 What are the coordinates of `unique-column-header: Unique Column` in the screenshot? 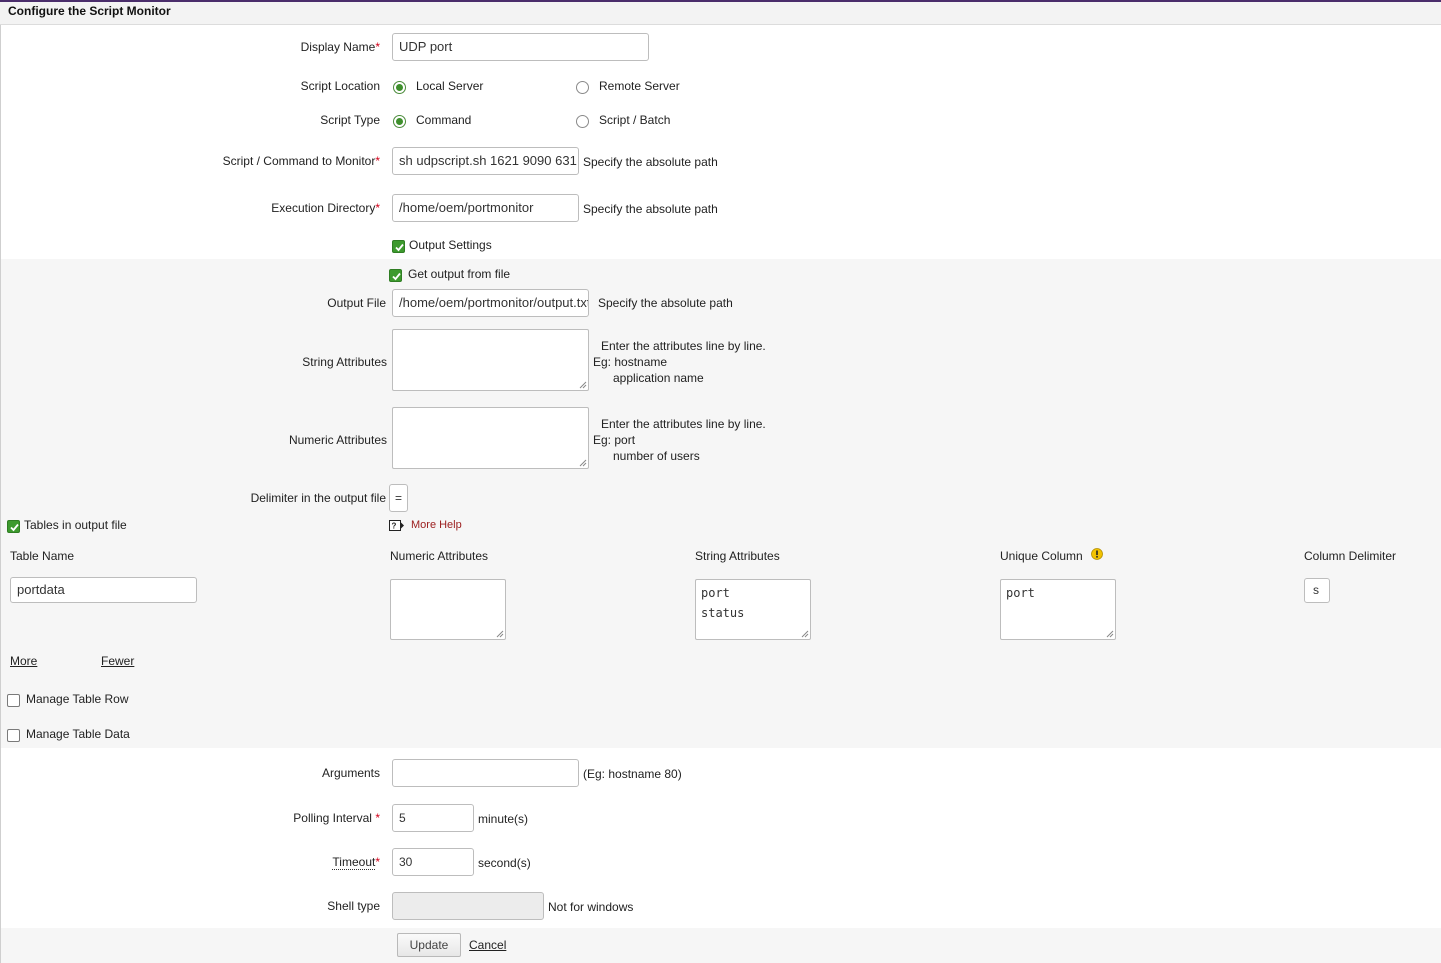 It's located at (1041, 556).